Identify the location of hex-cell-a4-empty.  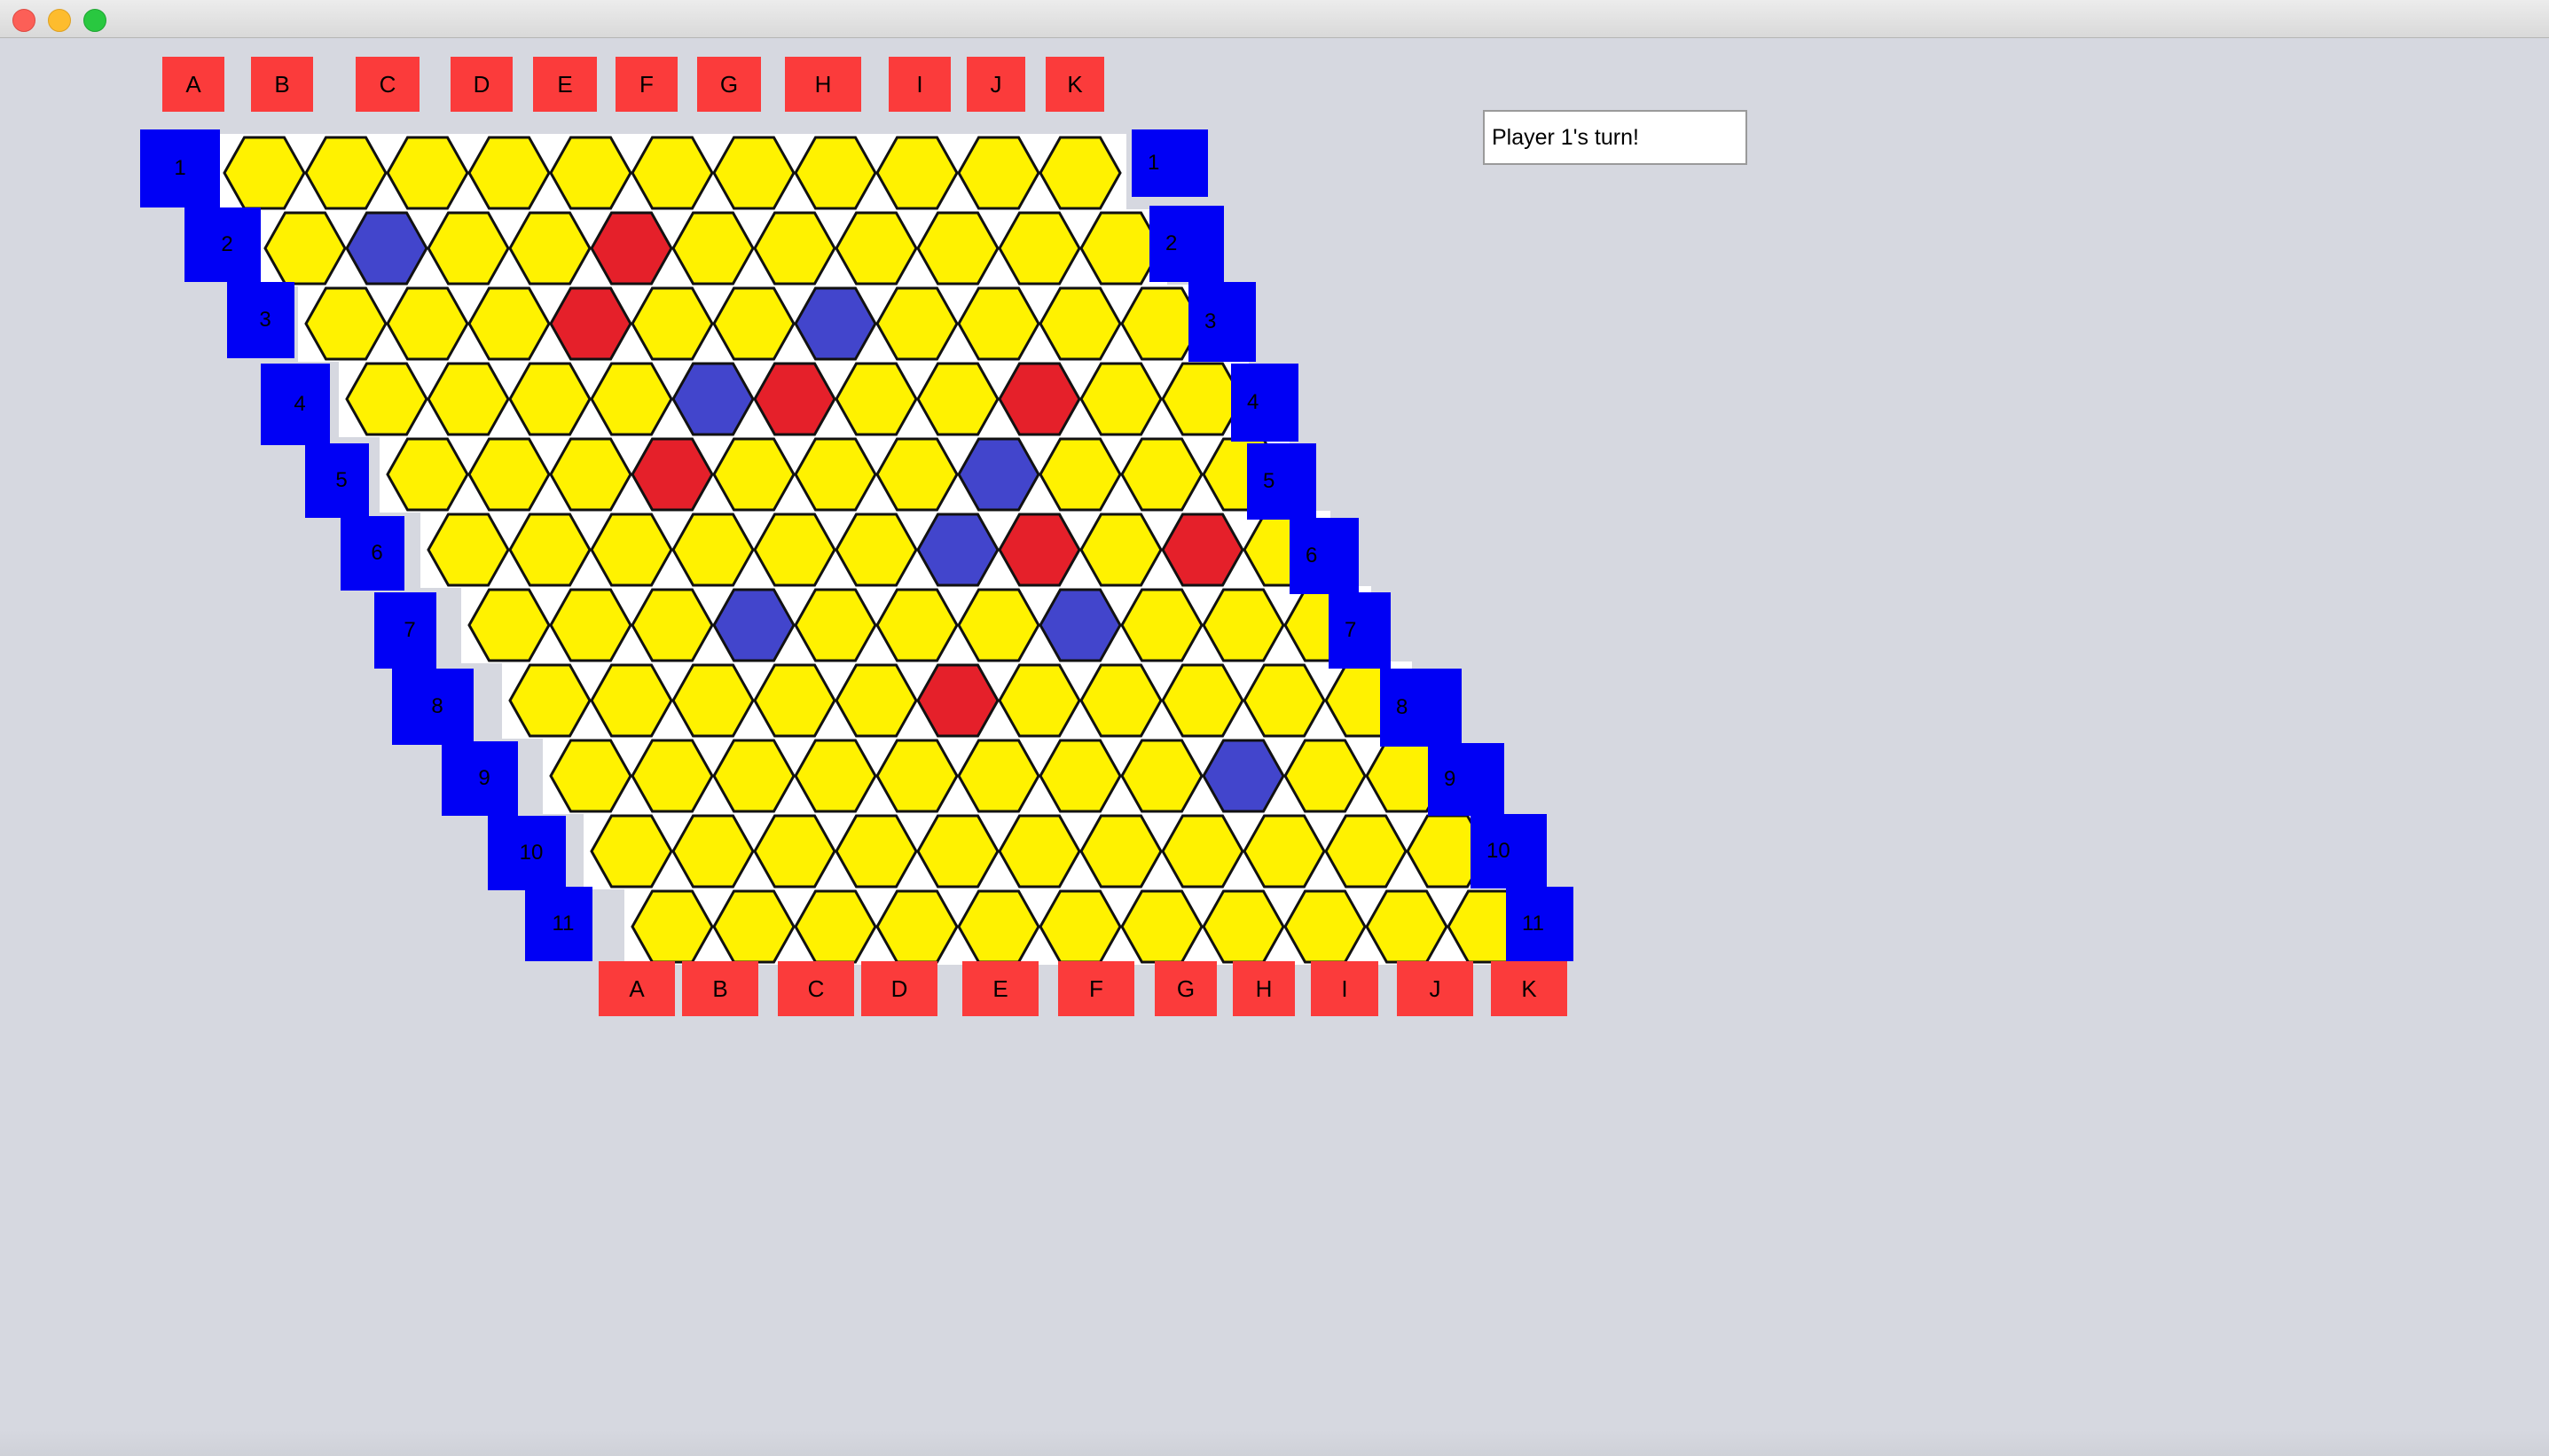
(386, 399).